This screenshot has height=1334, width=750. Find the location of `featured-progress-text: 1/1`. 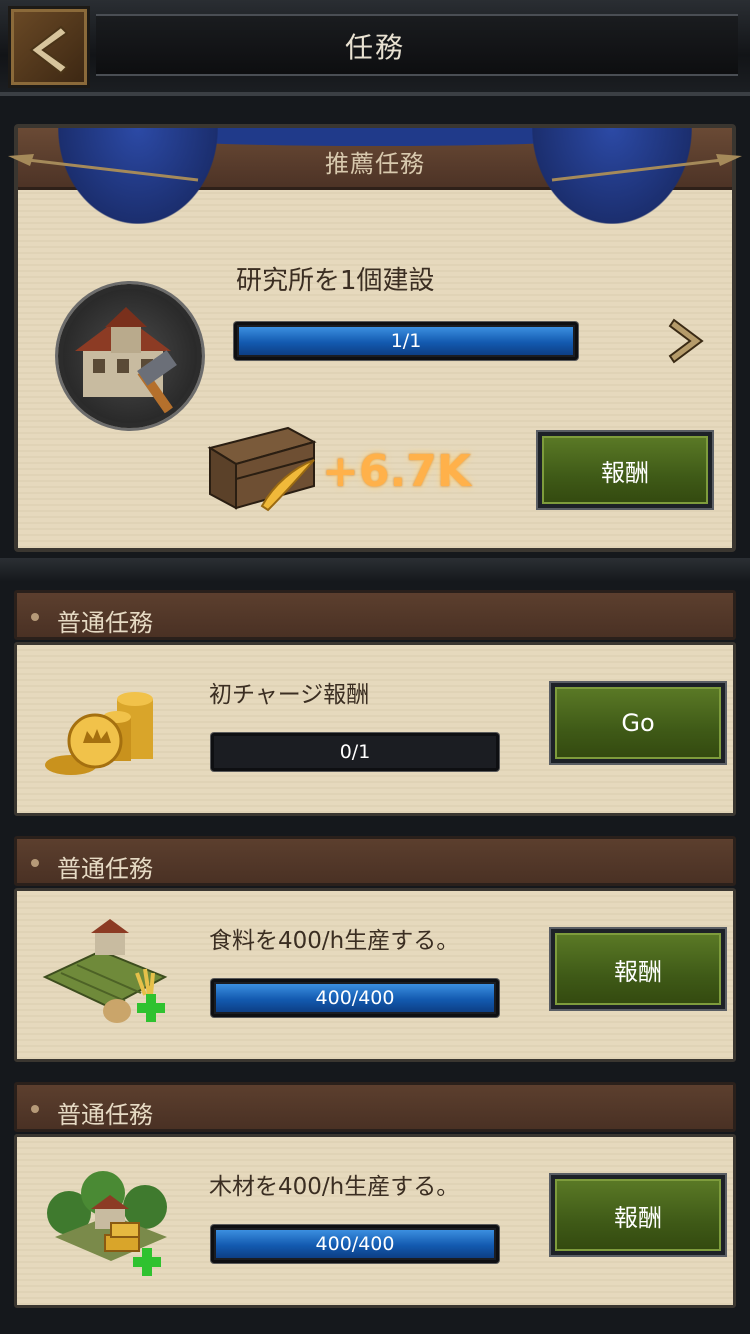

featured-progress-text: 1/1 is located at coordinates (406, 341).